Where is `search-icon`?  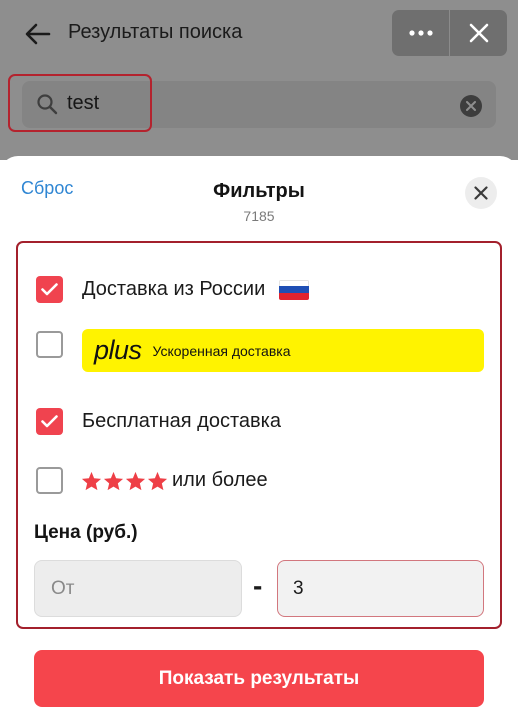
search-icon is located at coordinates (47, 104).